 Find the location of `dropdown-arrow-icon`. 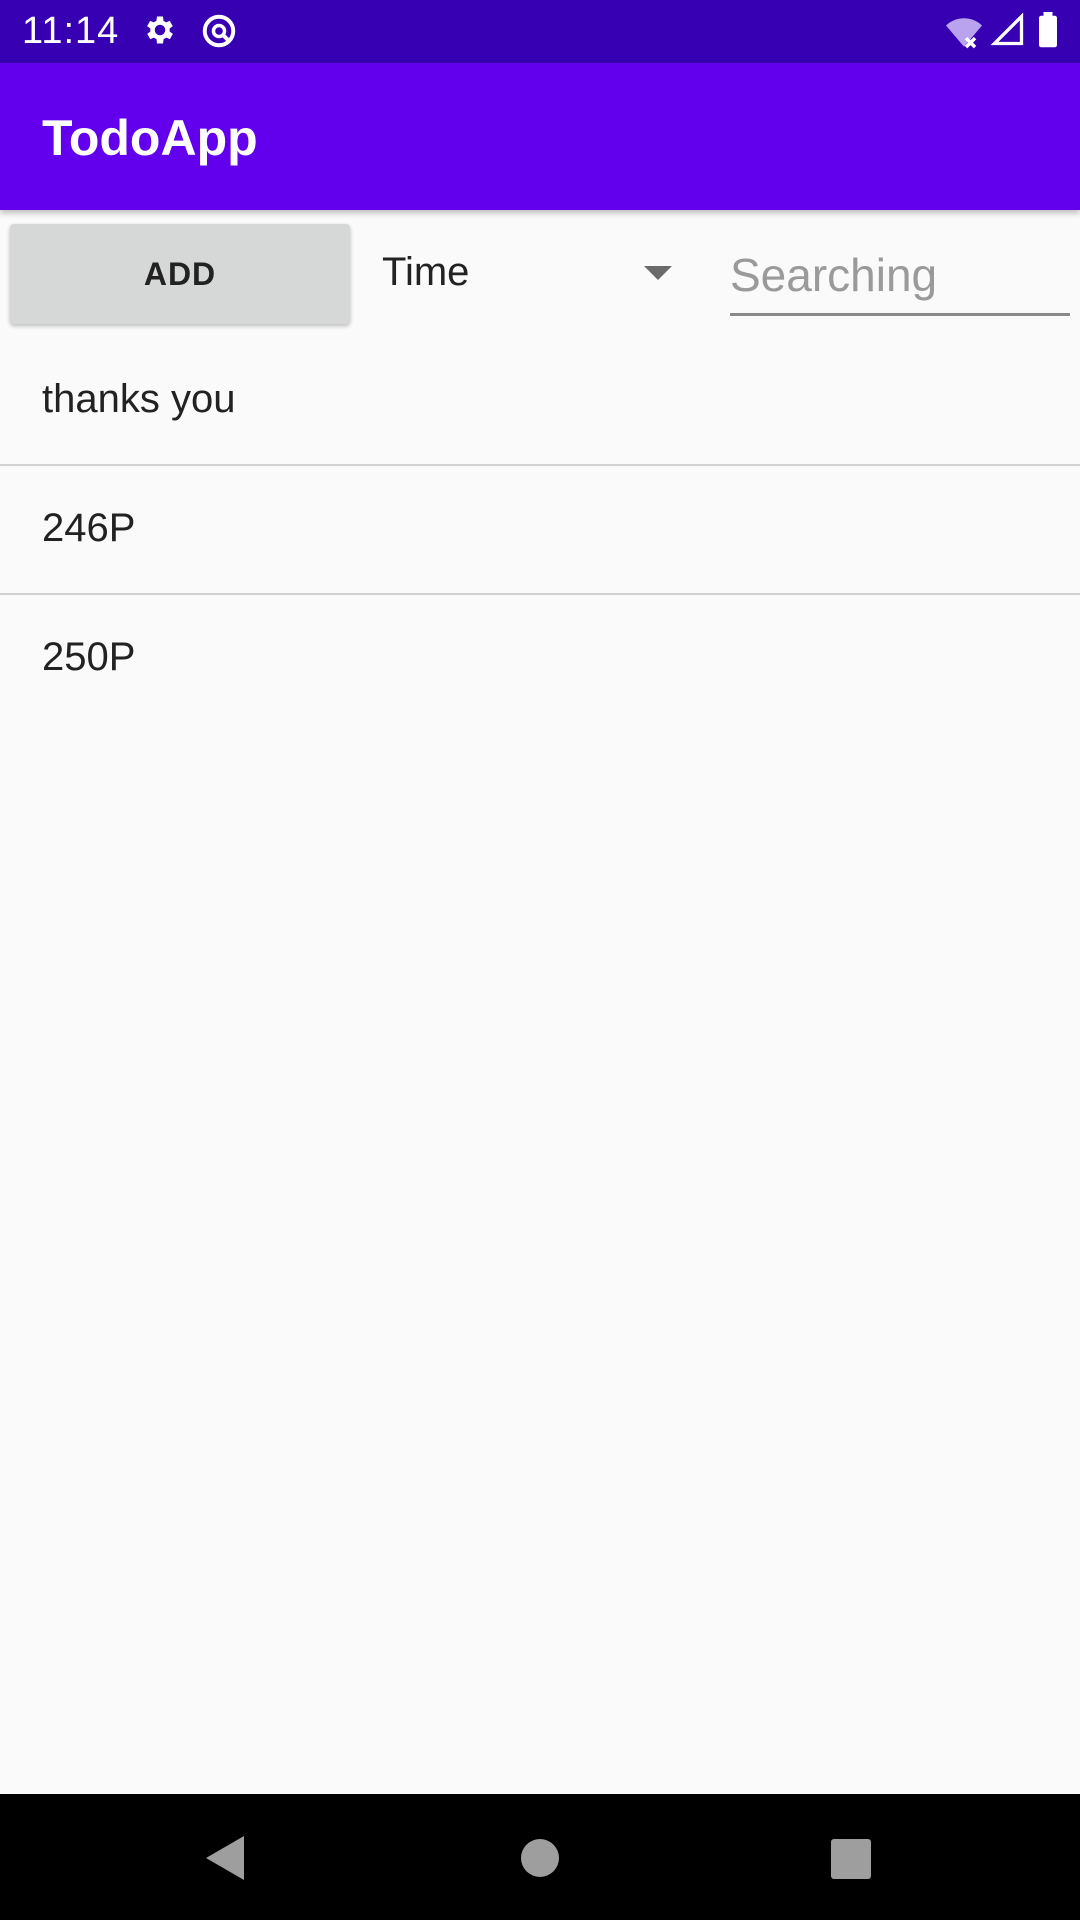

dropdown-arrow-icon is located at coordinates (658, 273).